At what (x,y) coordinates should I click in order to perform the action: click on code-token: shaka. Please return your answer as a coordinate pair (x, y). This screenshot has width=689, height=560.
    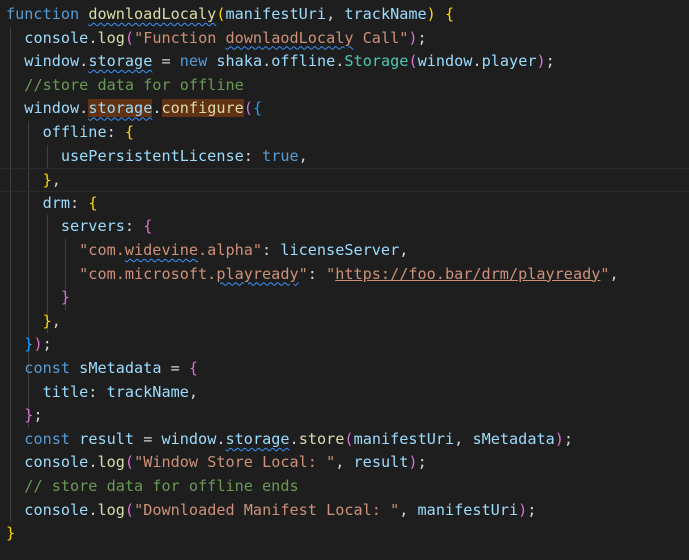
    Looking at the image, I should click on (239, 61).